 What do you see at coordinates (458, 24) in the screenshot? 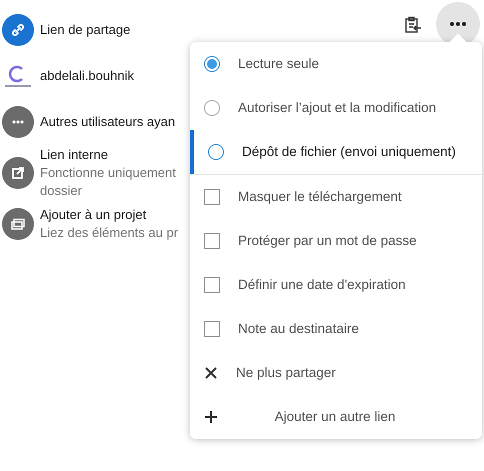
I see `more-icon` at bounding box center [458, 24].